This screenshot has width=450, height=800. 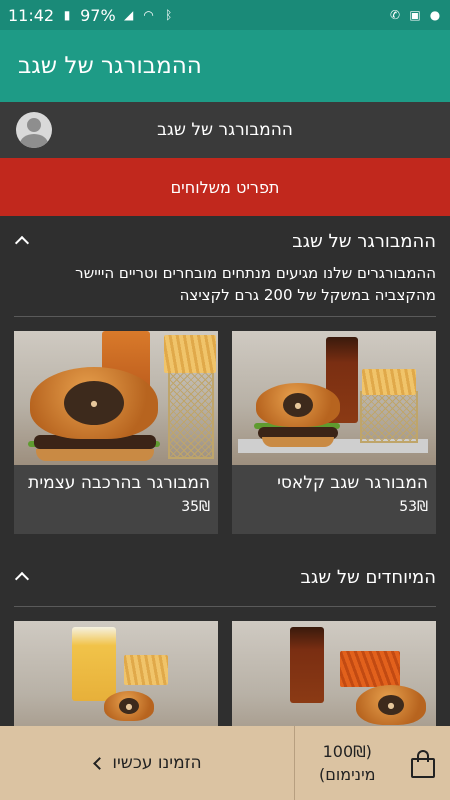 What do you see at coordinates (129, 15) in the screenshot?
I see `signal-icon: ◢` at bounding box center [129, 15].